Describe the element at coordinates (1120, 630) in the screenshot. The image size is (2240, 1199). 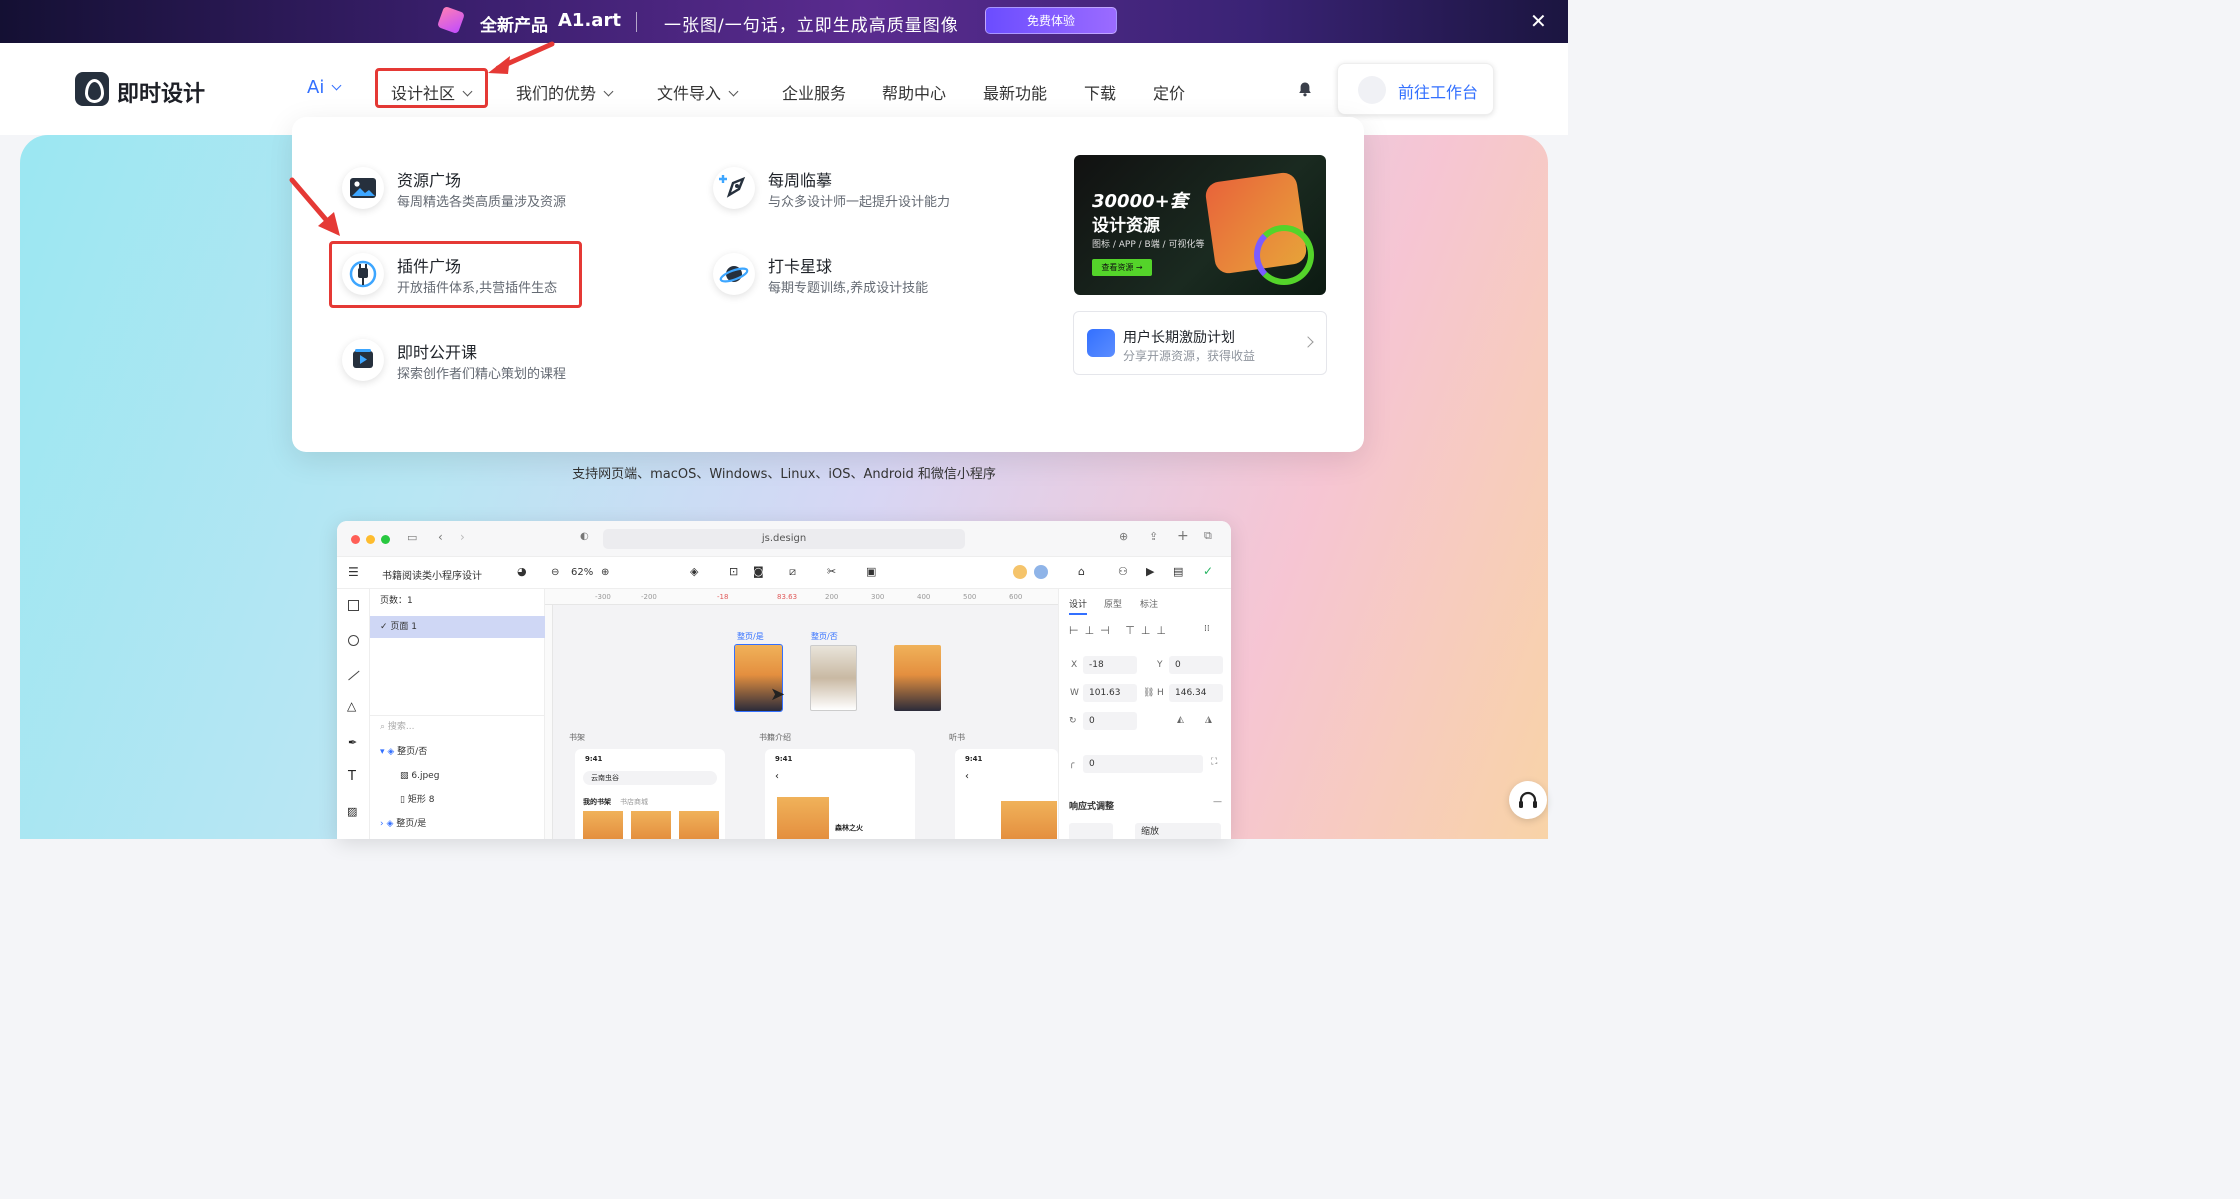
I see `align-icons: ⊢⊥⊣ ⊤⊥⊥` at that location.